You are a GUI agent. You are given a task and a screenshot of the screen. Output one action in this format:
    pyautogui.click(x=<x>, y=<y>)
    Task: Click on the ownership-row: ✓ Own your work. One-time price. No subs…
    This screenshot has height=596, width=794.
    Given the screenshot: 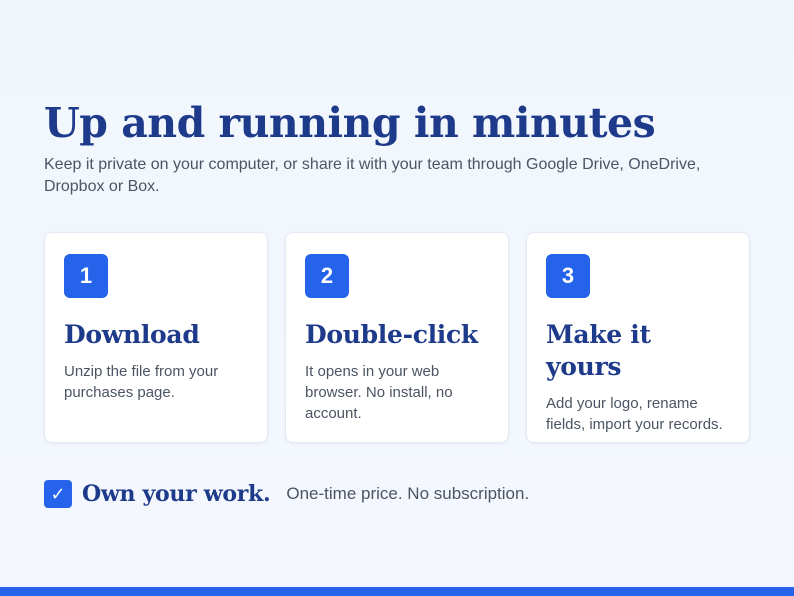 What is the action you would take?
    pyautogui.click(x=397, y=494)
    